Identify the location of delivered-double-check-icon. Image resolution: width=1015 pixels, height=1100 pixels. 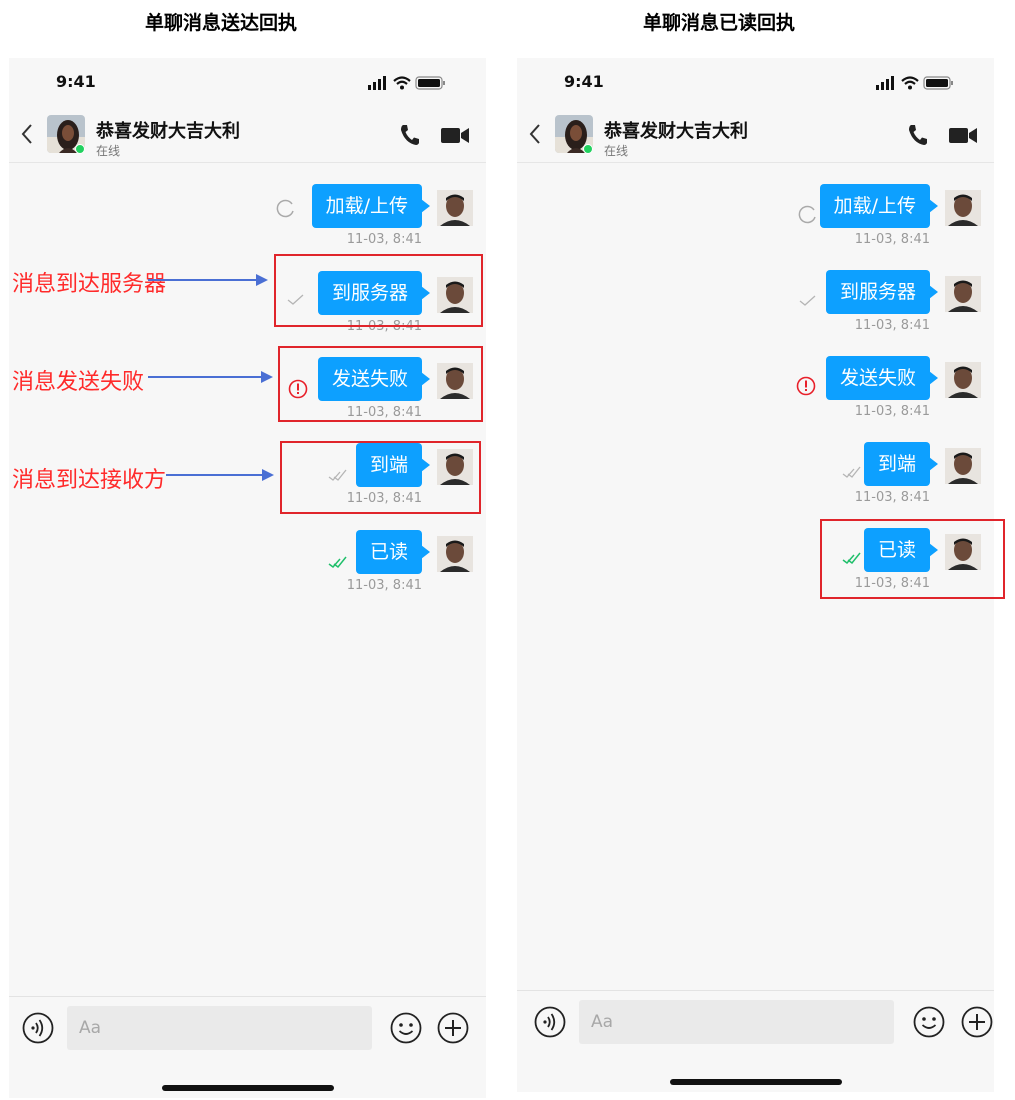
(851, 472).